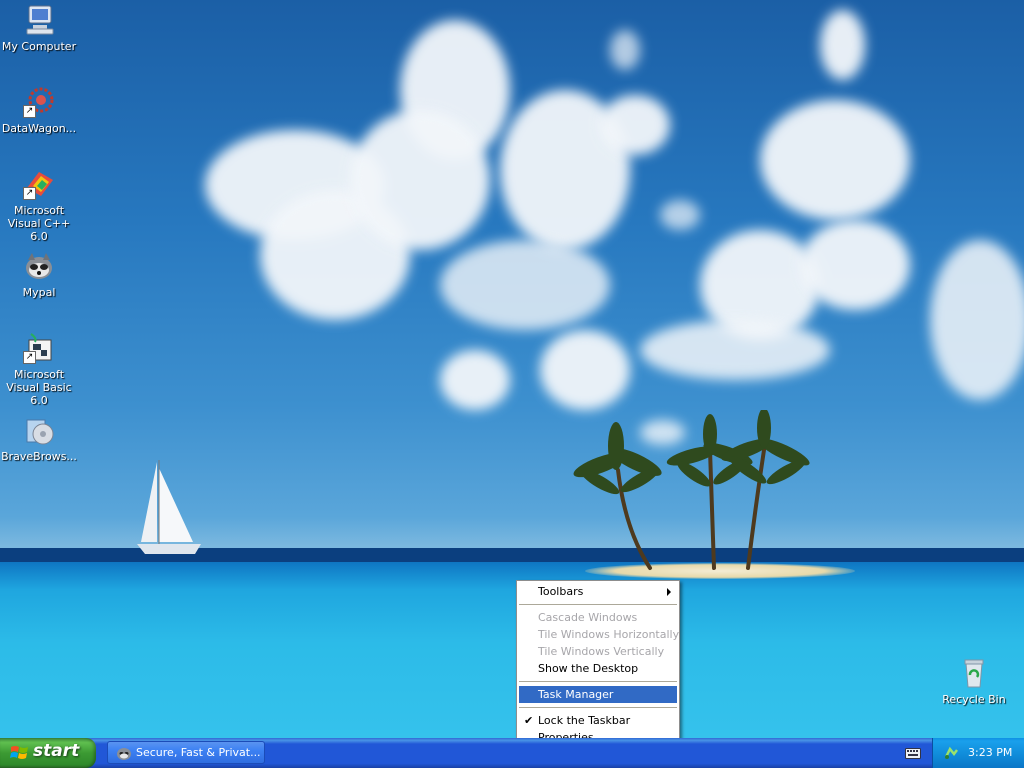  I want to click on menu-item-label: Show the Desktop, so click(588, 668).